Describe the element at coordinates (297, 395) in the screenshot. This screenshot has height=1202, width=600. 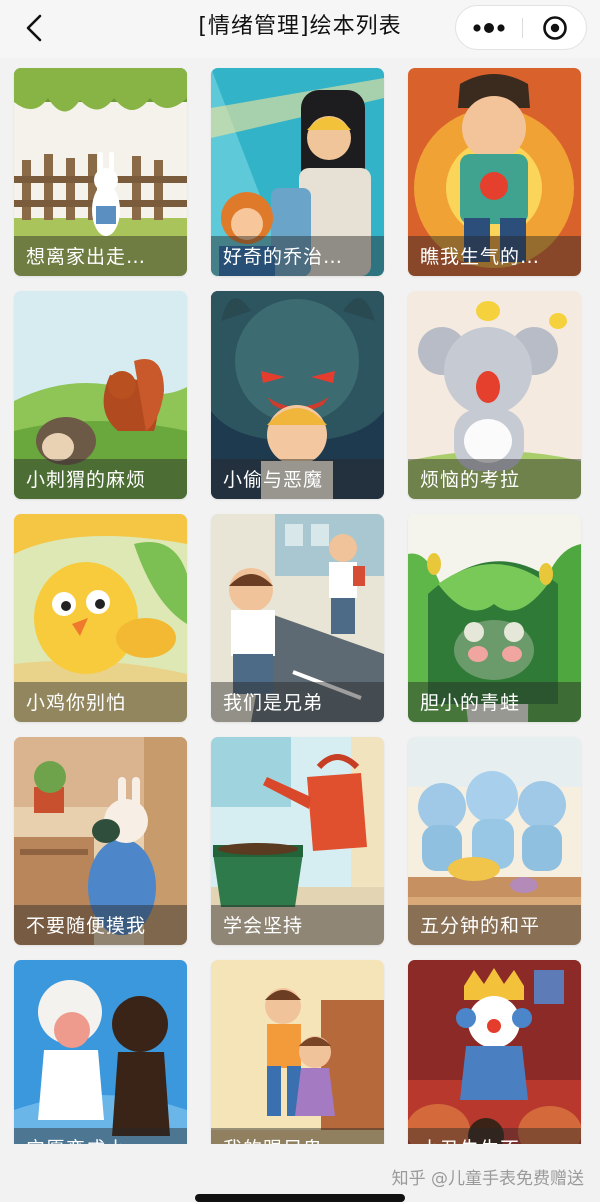
I see `book-card: 小偷与恶魔` at that location.